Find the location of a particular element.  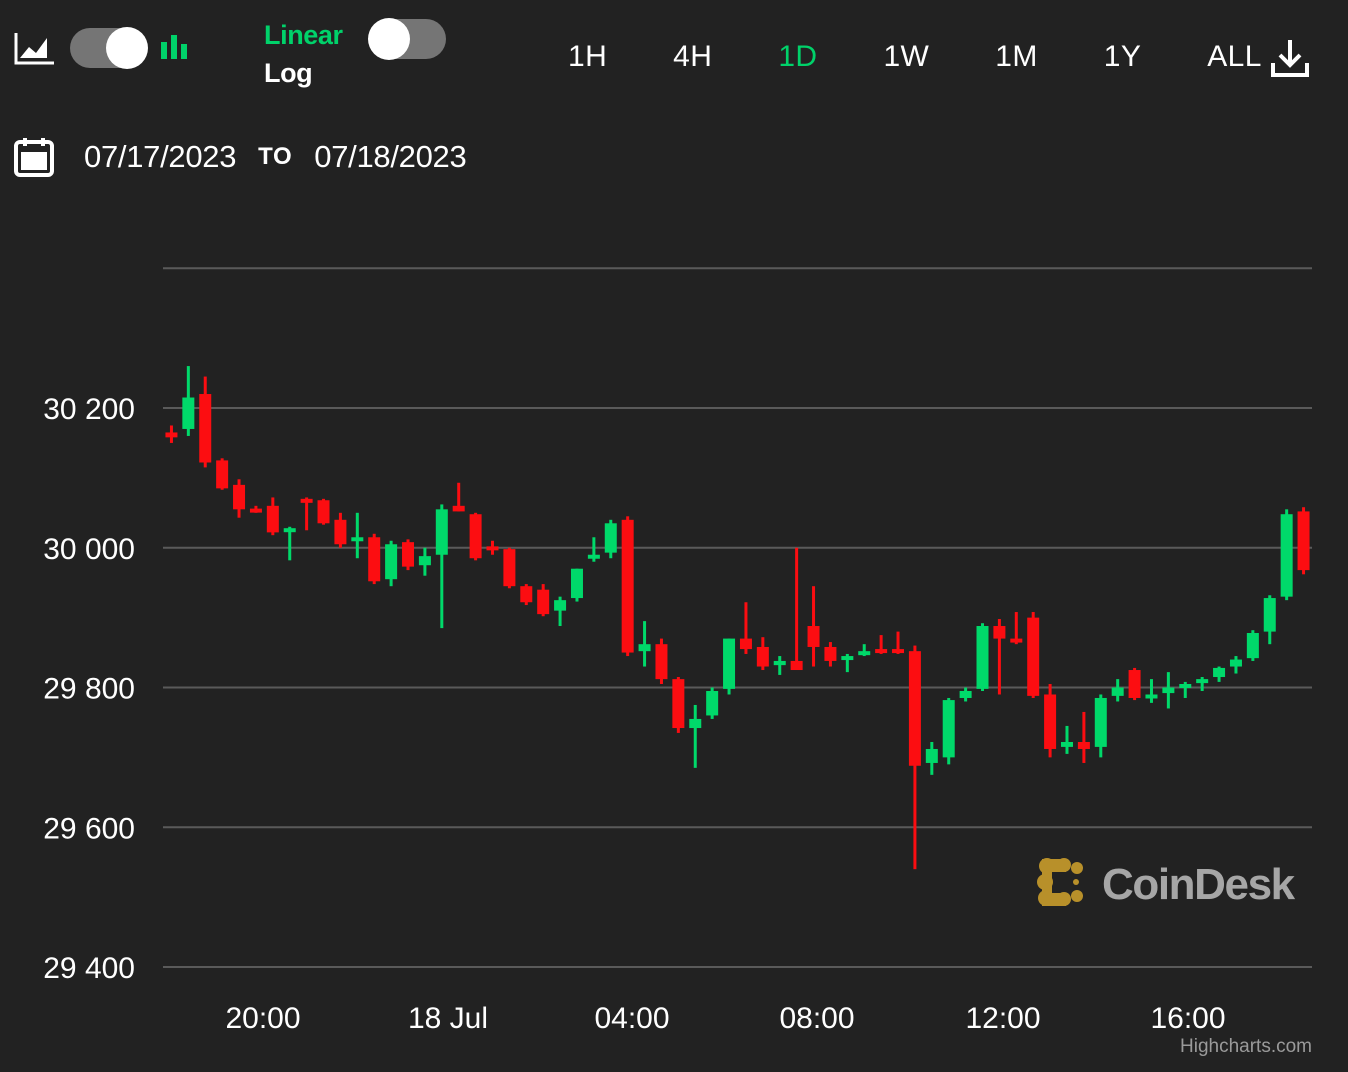

area-chart-icon is located at coordinates (35, 48).